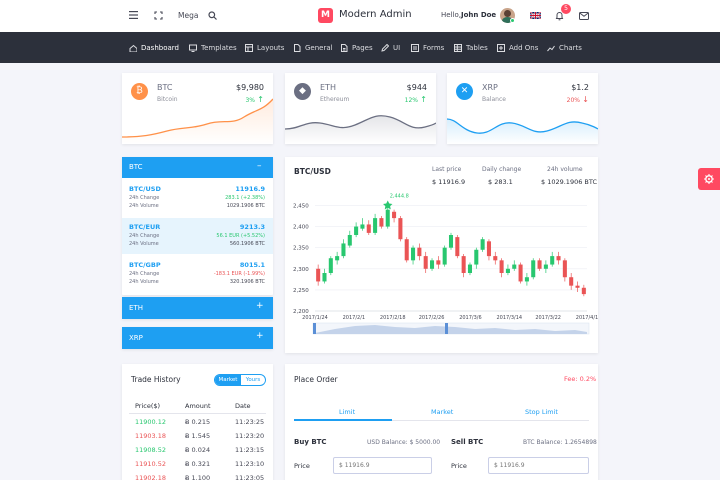 The width and height of the screenshot is (720, 480). What do you see at coordinates (197, 167) in the screenshot?
I see `btc-panel-header: BTC –` at bounding box center [197, 167].